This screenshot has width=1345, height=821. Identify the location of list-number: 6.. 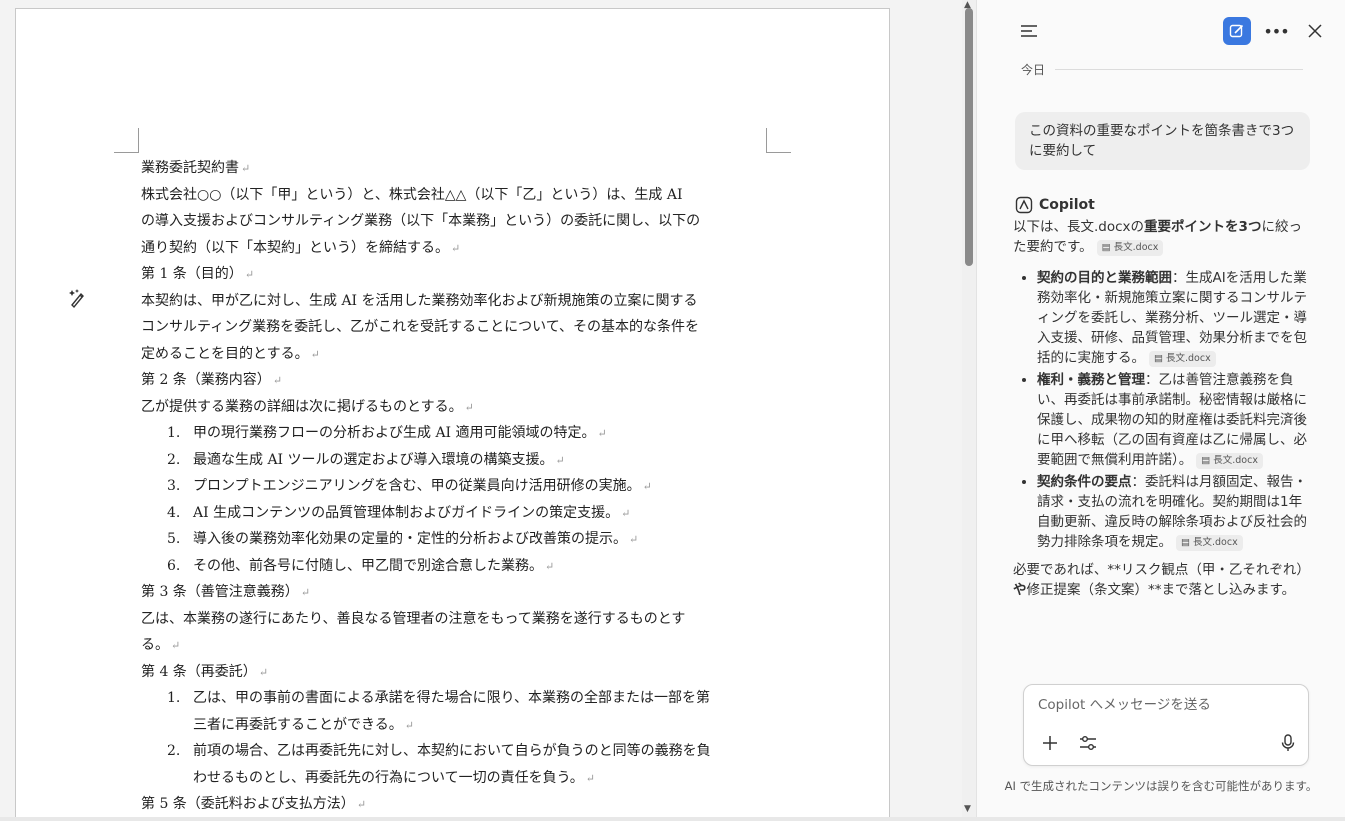
(174, 565).